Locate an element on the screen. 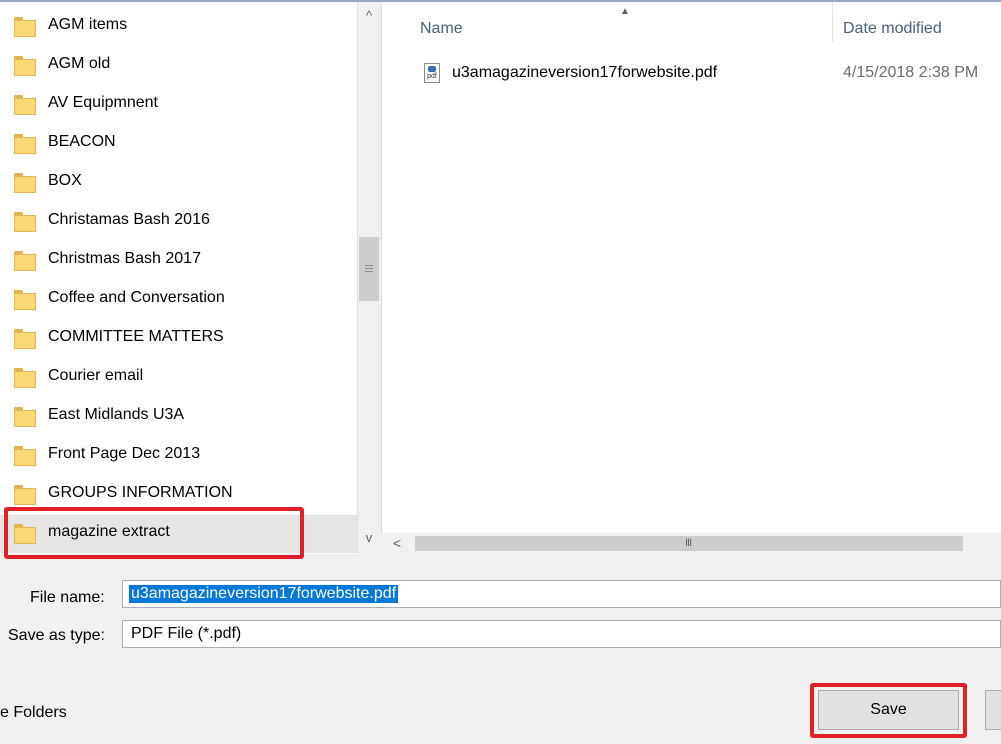 The height and width of the screenshot is (744, 1001). sort-ascending-icon: ▲ is located at coordinates (625, 11).